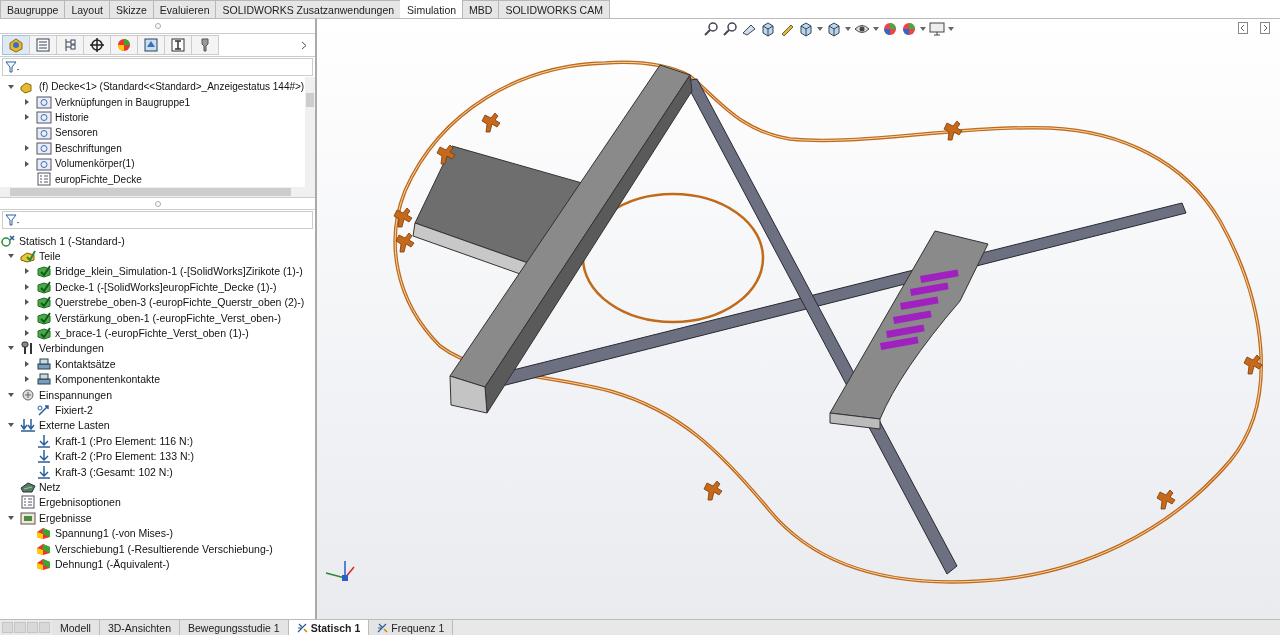  I want to click on axis-triad-icon, so click(340, 570).